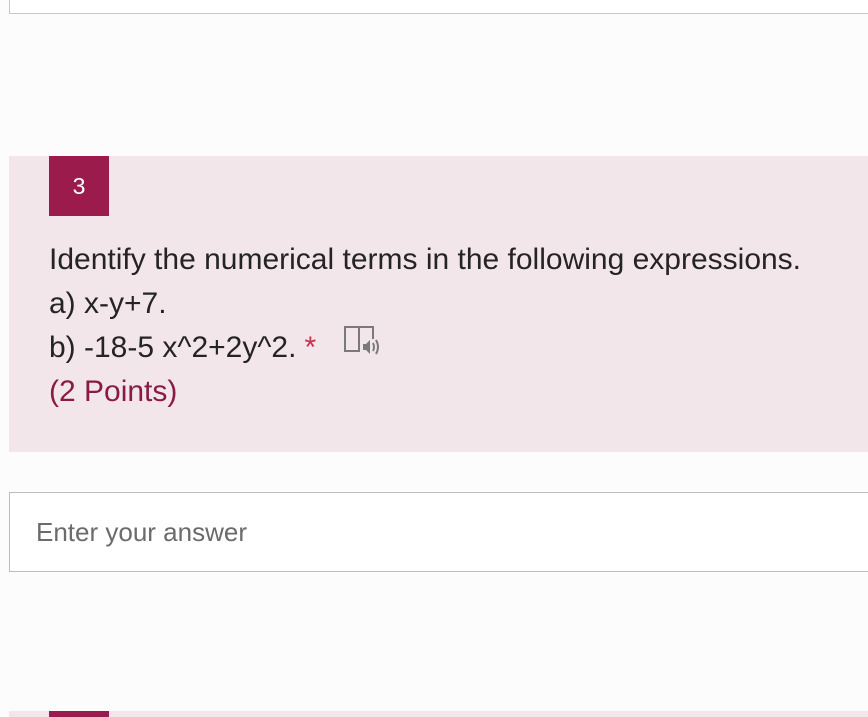 The image size is (868, 717). Describe the element at coordinates (438, 714) in the screenshot. I see `next-question-card` at that location.